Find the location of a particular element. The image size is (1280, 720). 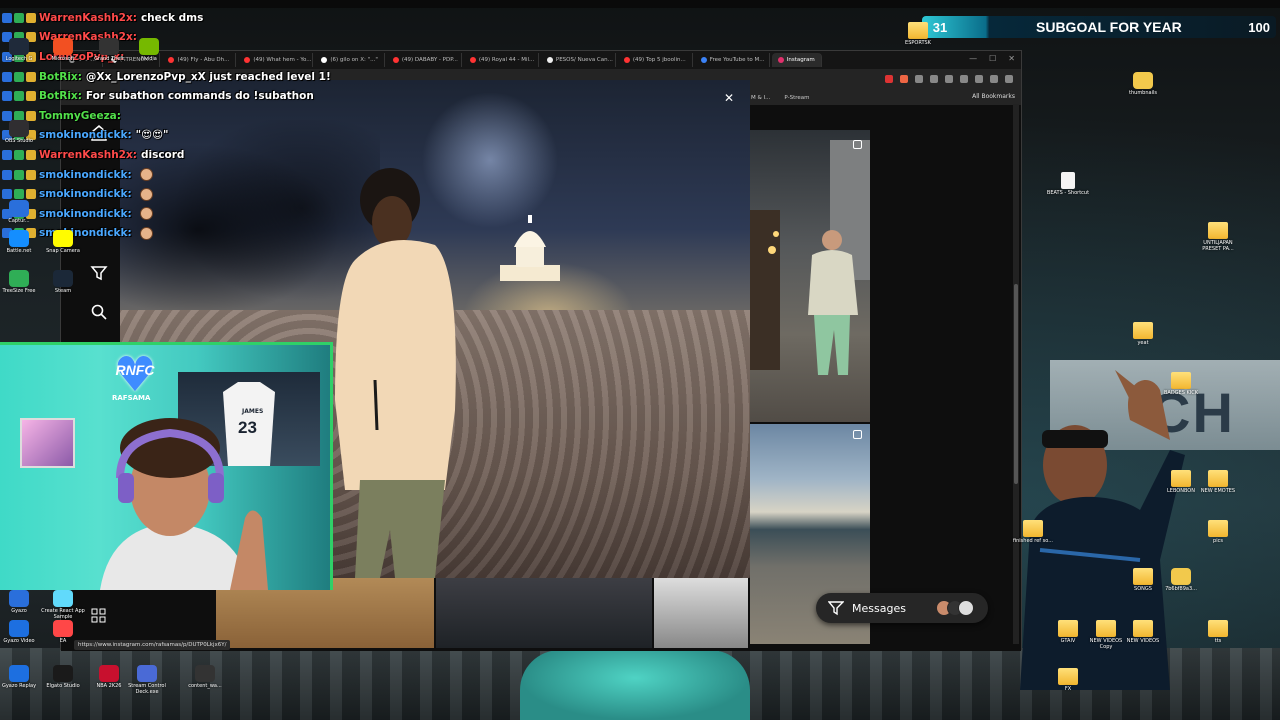

desktop-shortcut: OBS Studio is located at coordinates (21, 132).